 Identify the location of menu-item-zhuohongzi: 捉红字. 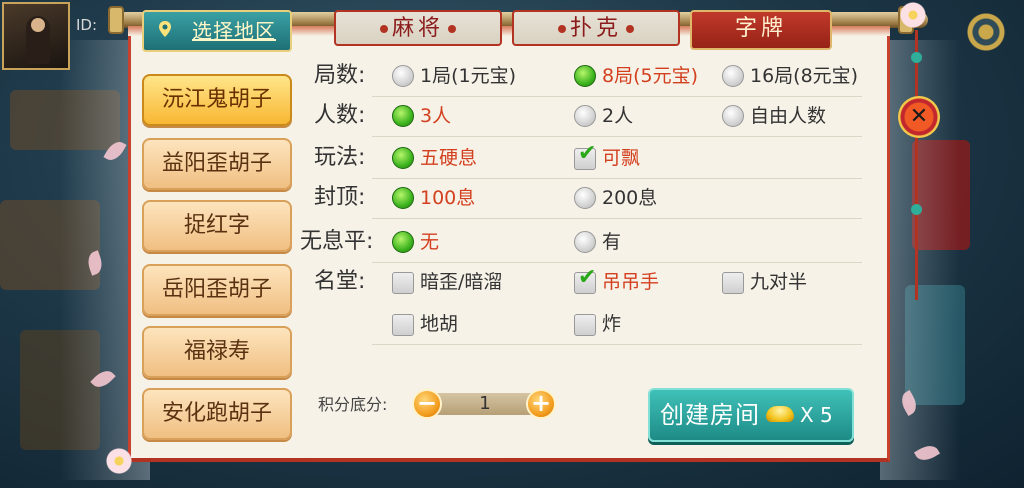
(217, 226).